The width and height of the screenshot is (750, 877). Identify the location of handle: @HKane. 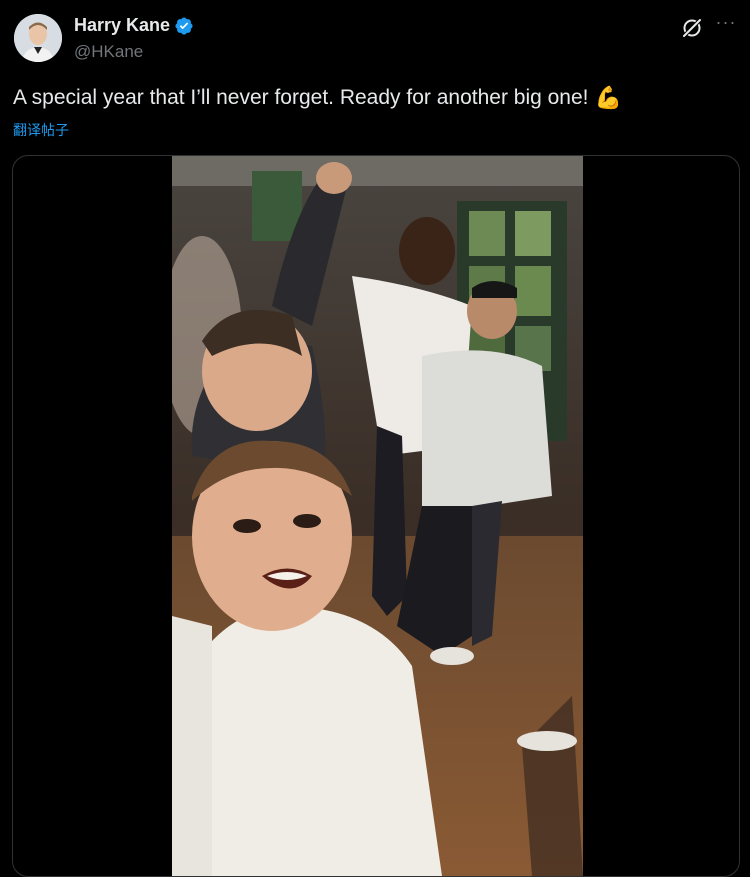
(108, 52).